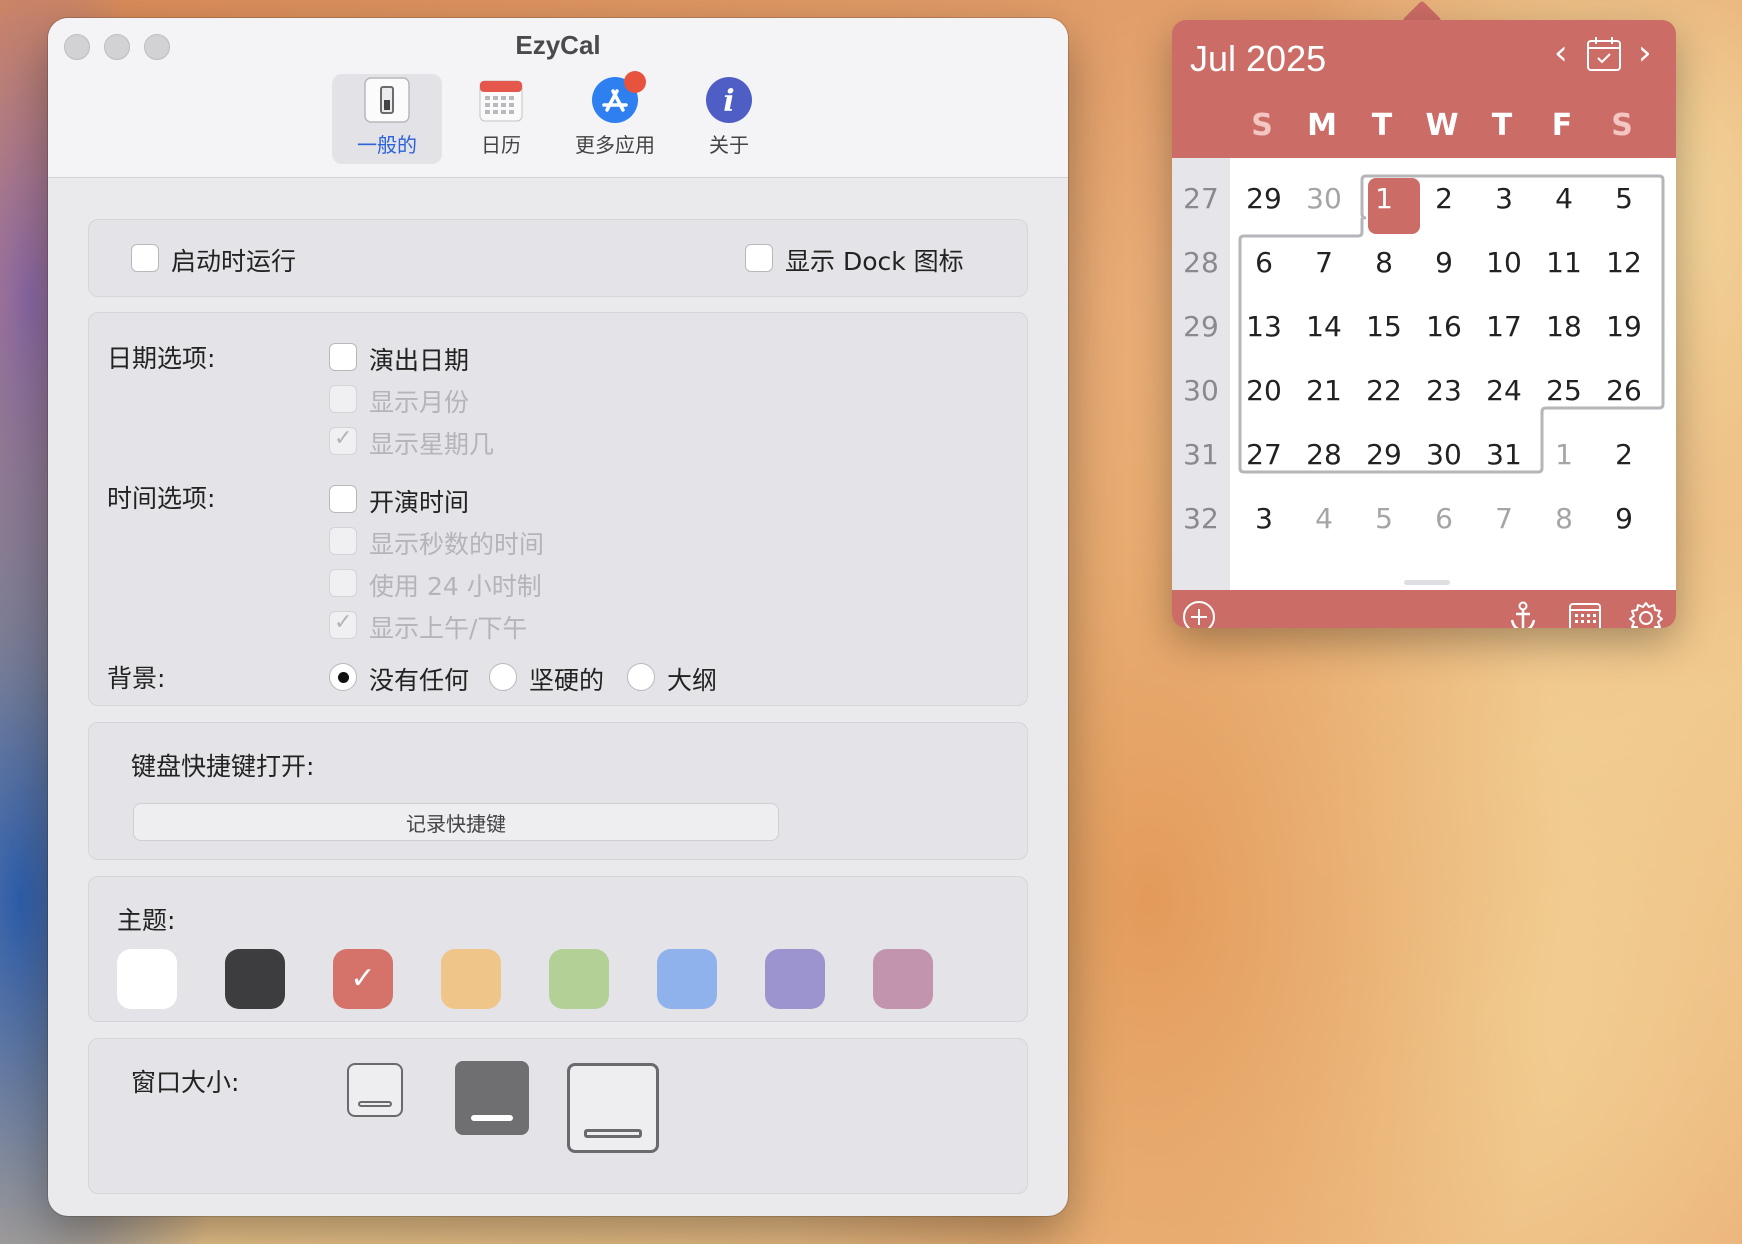 The width and height of the screenshot is (1742, 1244). What do you see at coordinates (387, 119) in the screenshot?
I see `tab-general: 一般的` at bounding box center [387, 119].